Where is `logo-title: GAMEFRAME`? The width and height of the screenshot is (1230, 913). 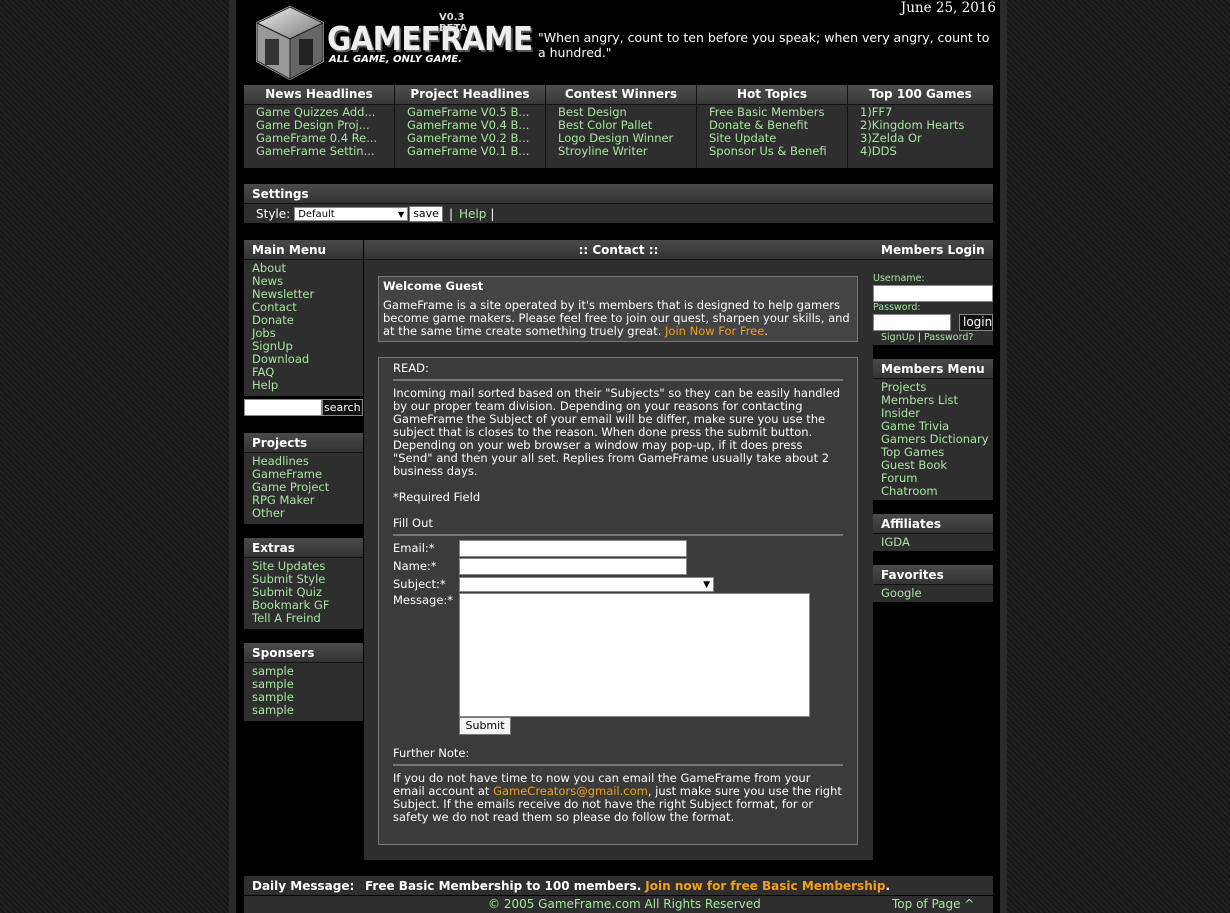 logo-title: GAMEFRAME is located at coordinates (430, 38).